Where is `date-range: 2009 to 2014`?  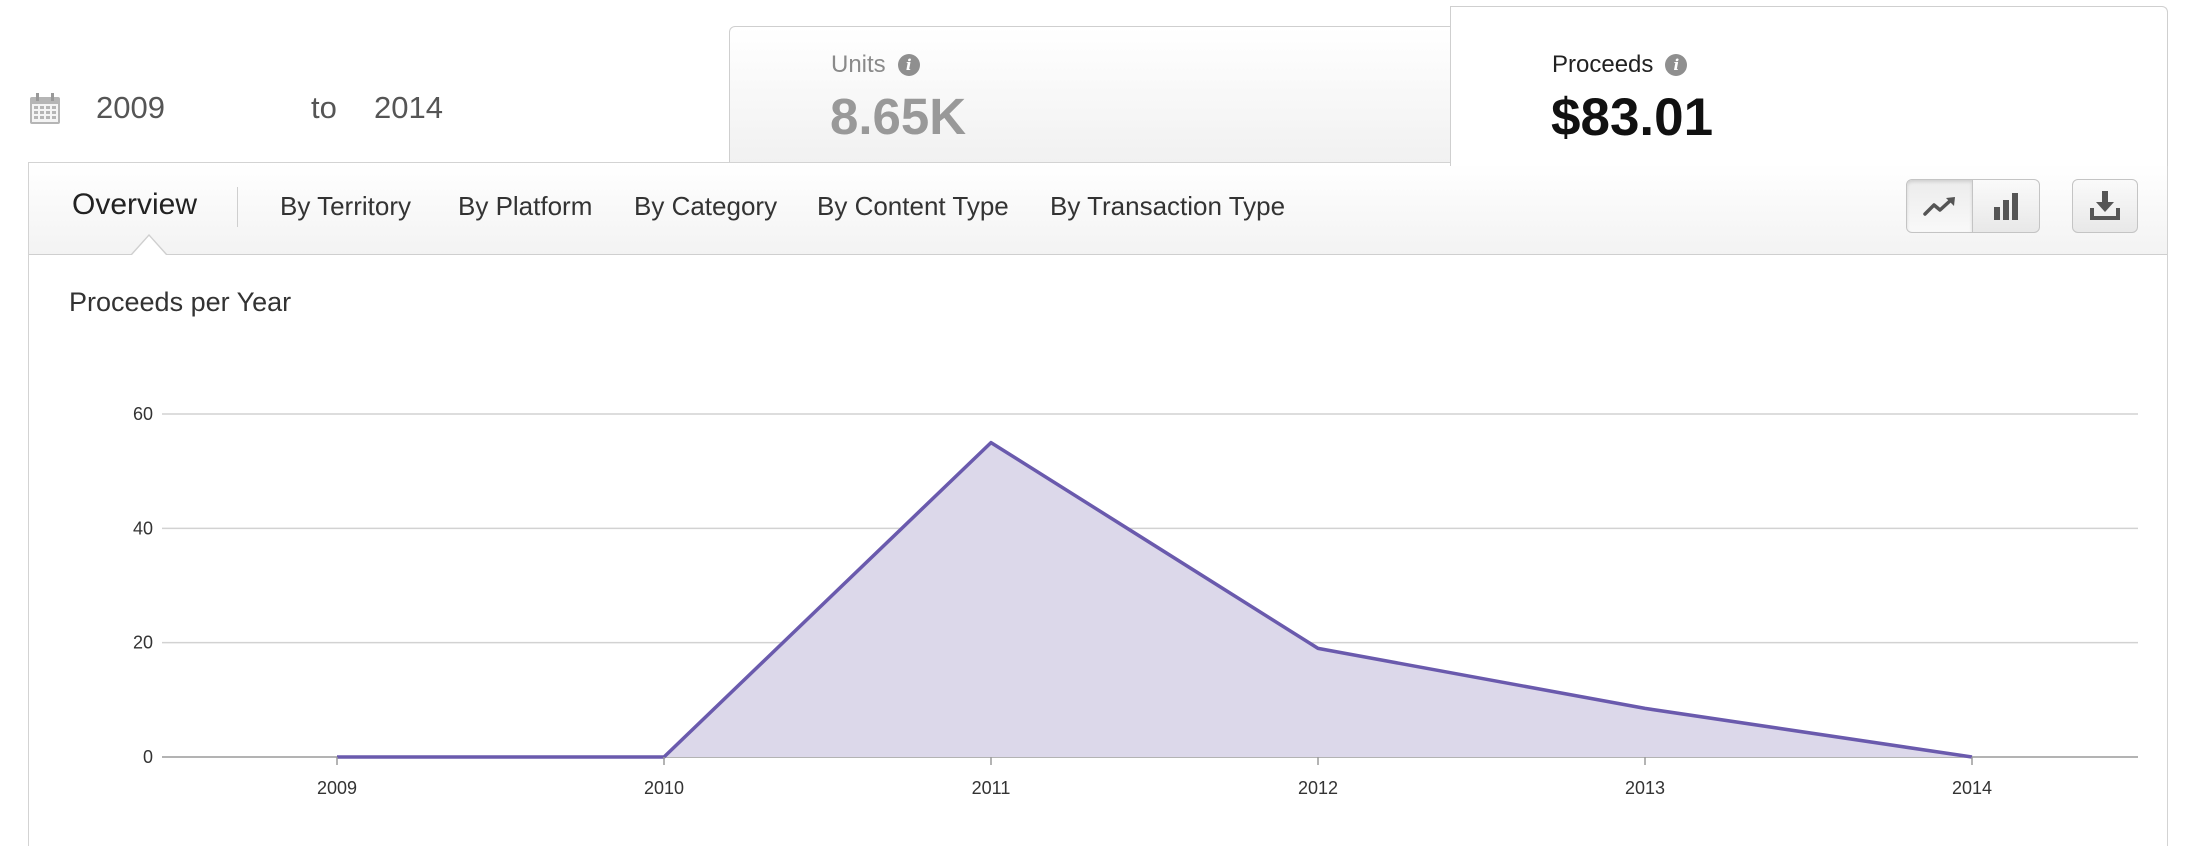 date-range: 2009 to 2014 is located at coordinates (235, 109).